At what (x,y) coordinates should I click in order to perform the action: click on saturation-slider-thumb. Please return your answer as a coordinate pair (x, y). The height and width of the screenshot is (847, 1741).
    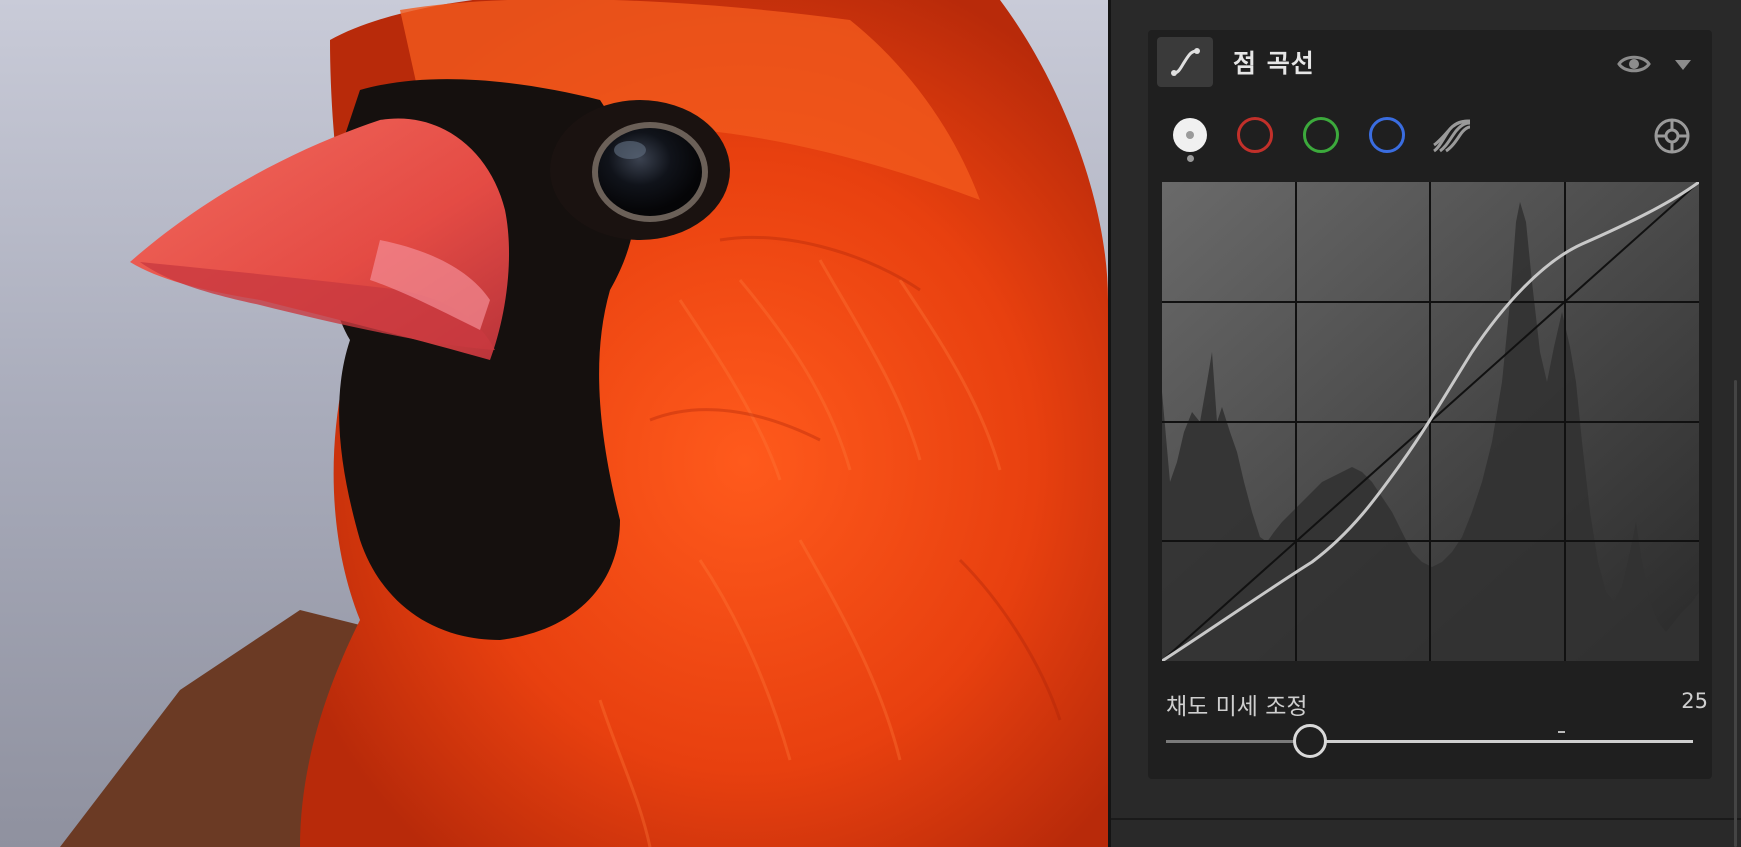
    Looking at the image, I should click on (1310, 741).